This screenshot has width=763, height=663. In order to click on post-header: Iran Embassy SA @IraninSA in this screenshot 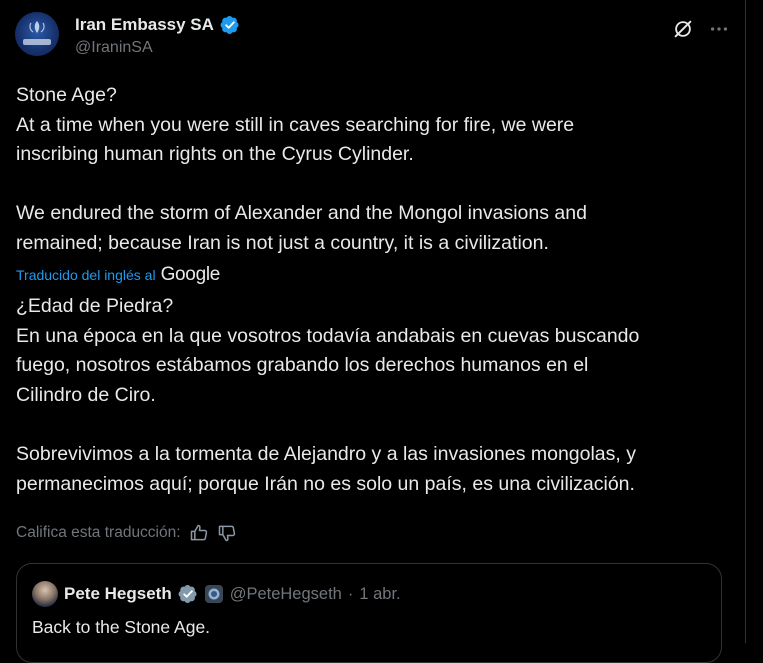, I will do `click(372, 37)`.